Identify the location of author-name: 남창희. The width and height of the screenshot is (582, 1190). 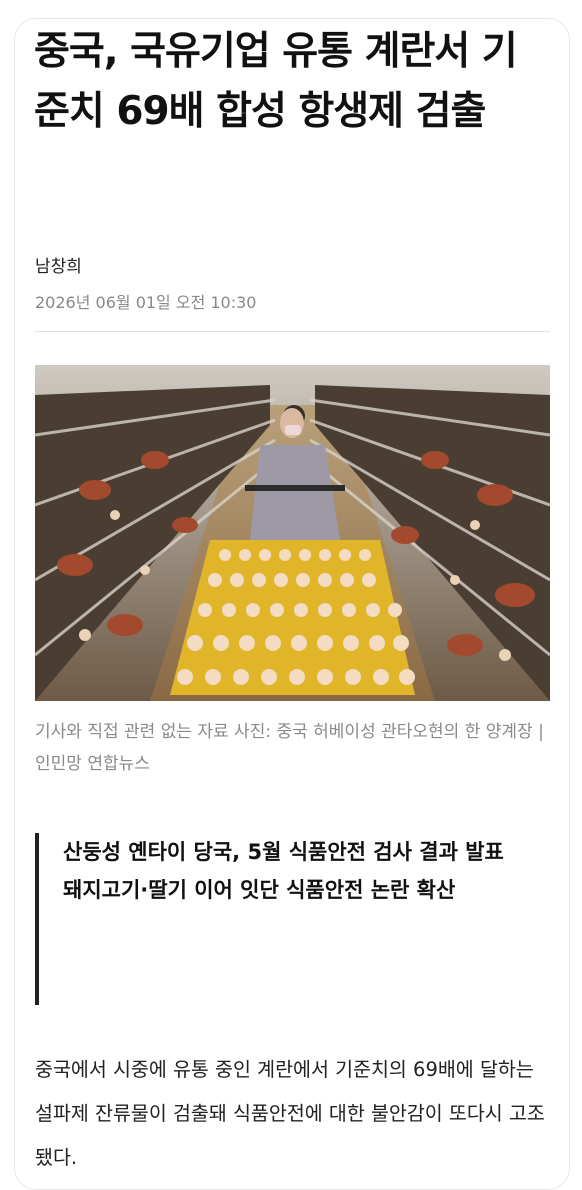
(58, 264).